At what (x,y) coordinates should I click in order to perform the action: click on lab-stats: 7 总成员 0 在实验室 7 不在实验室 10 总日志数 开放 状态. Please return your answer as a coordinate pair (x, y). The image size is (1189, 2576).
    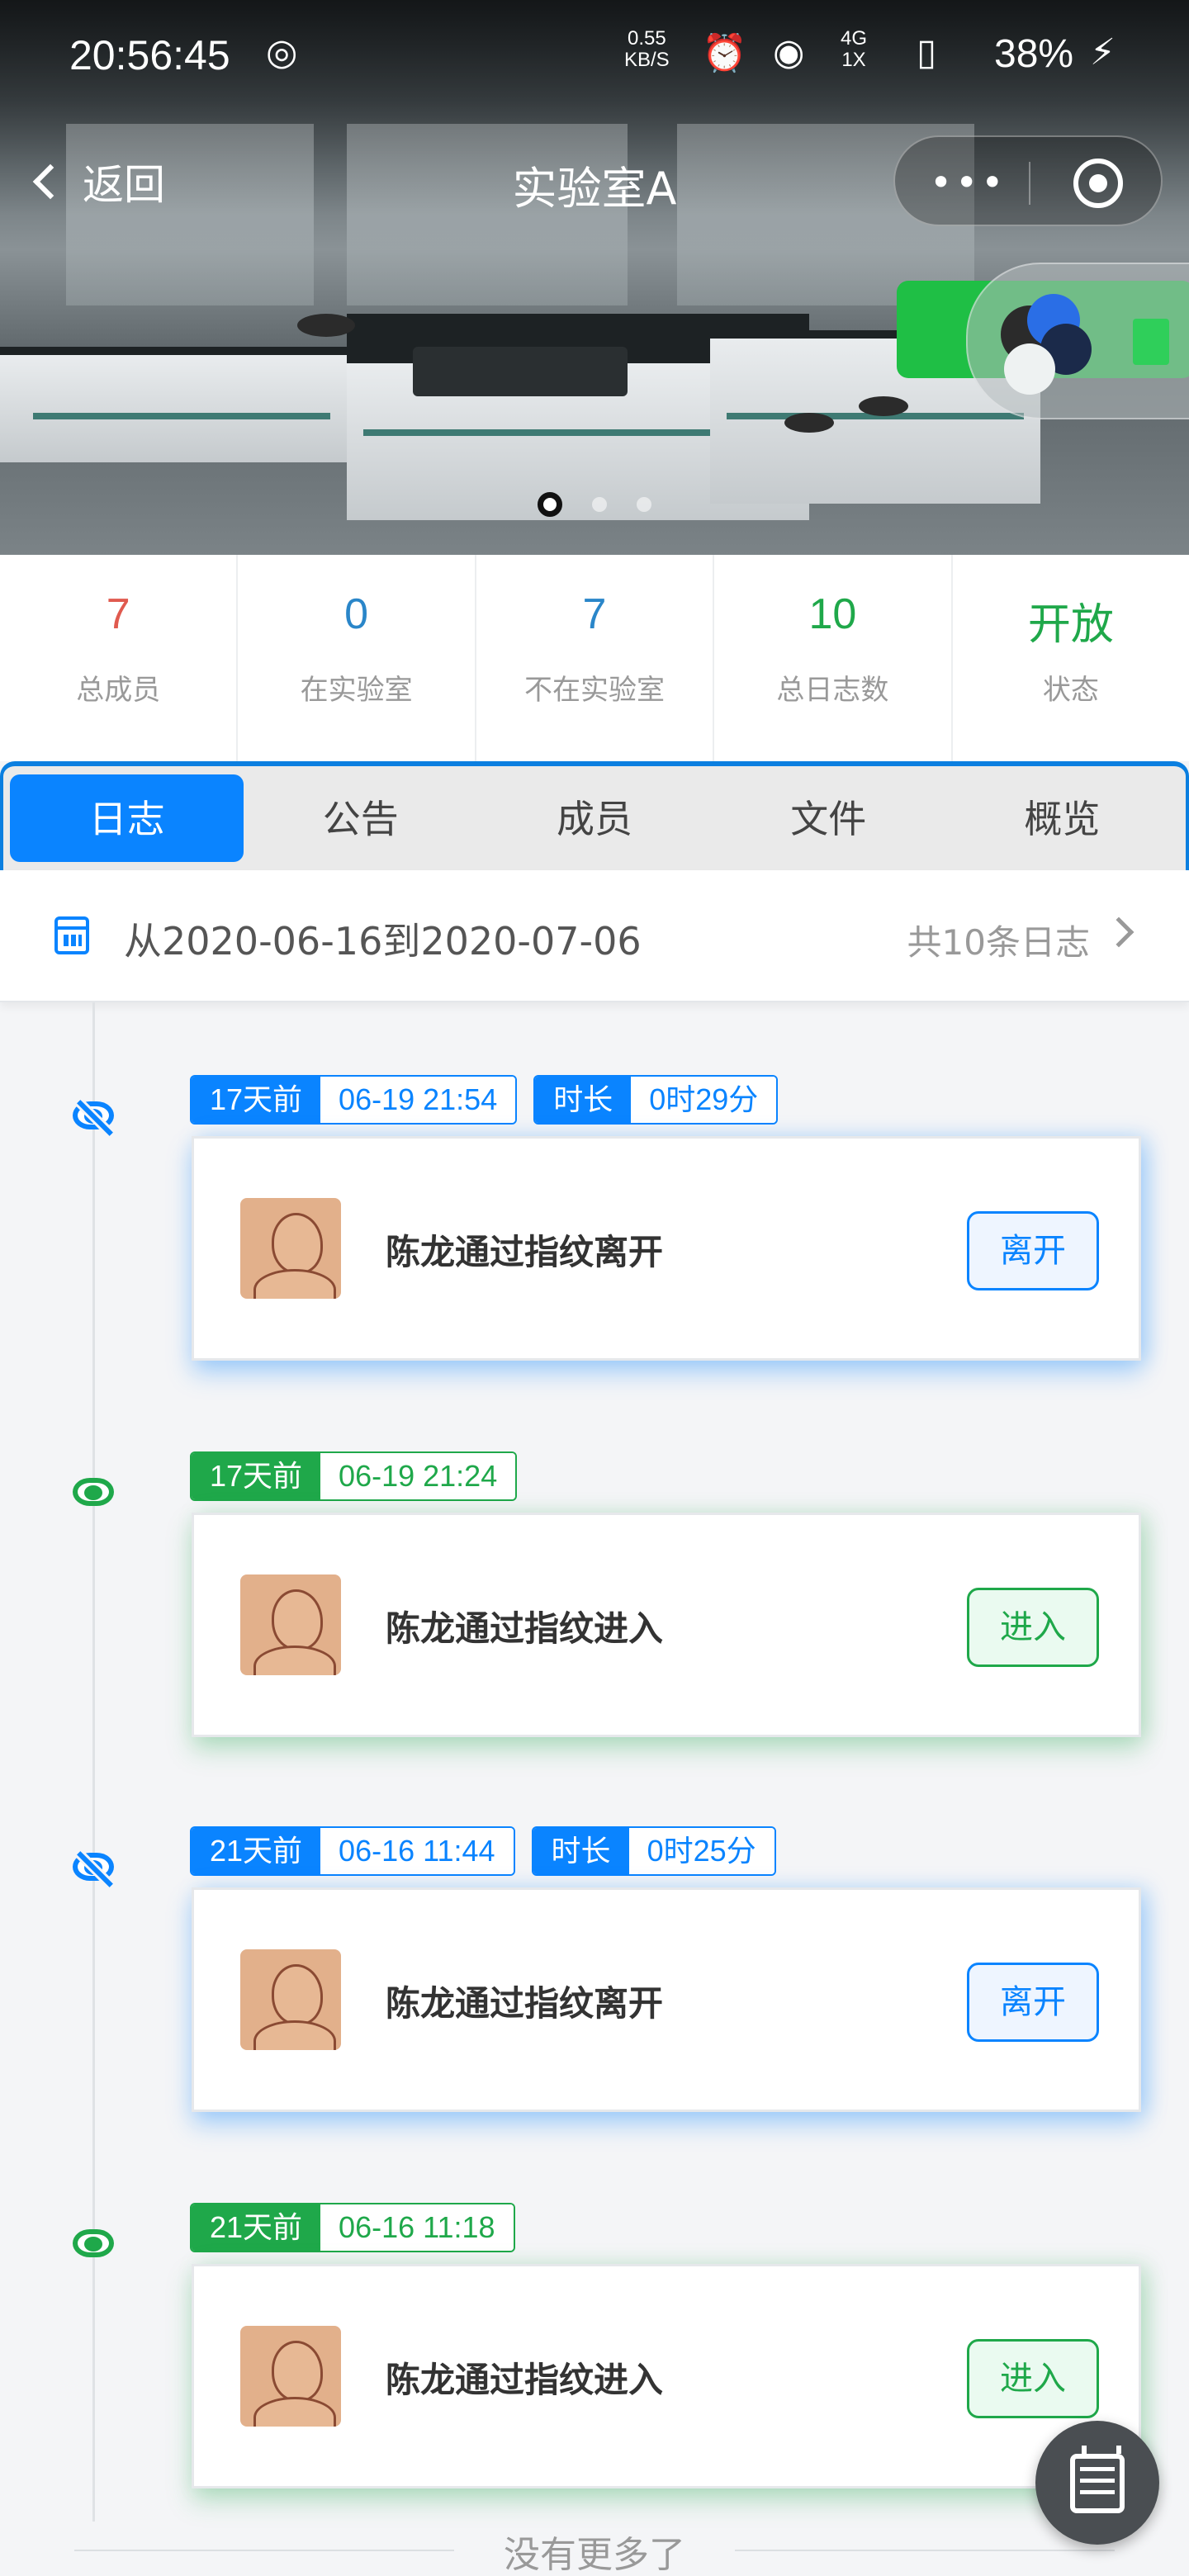
    Looking at the image, I should click on (594, 658).